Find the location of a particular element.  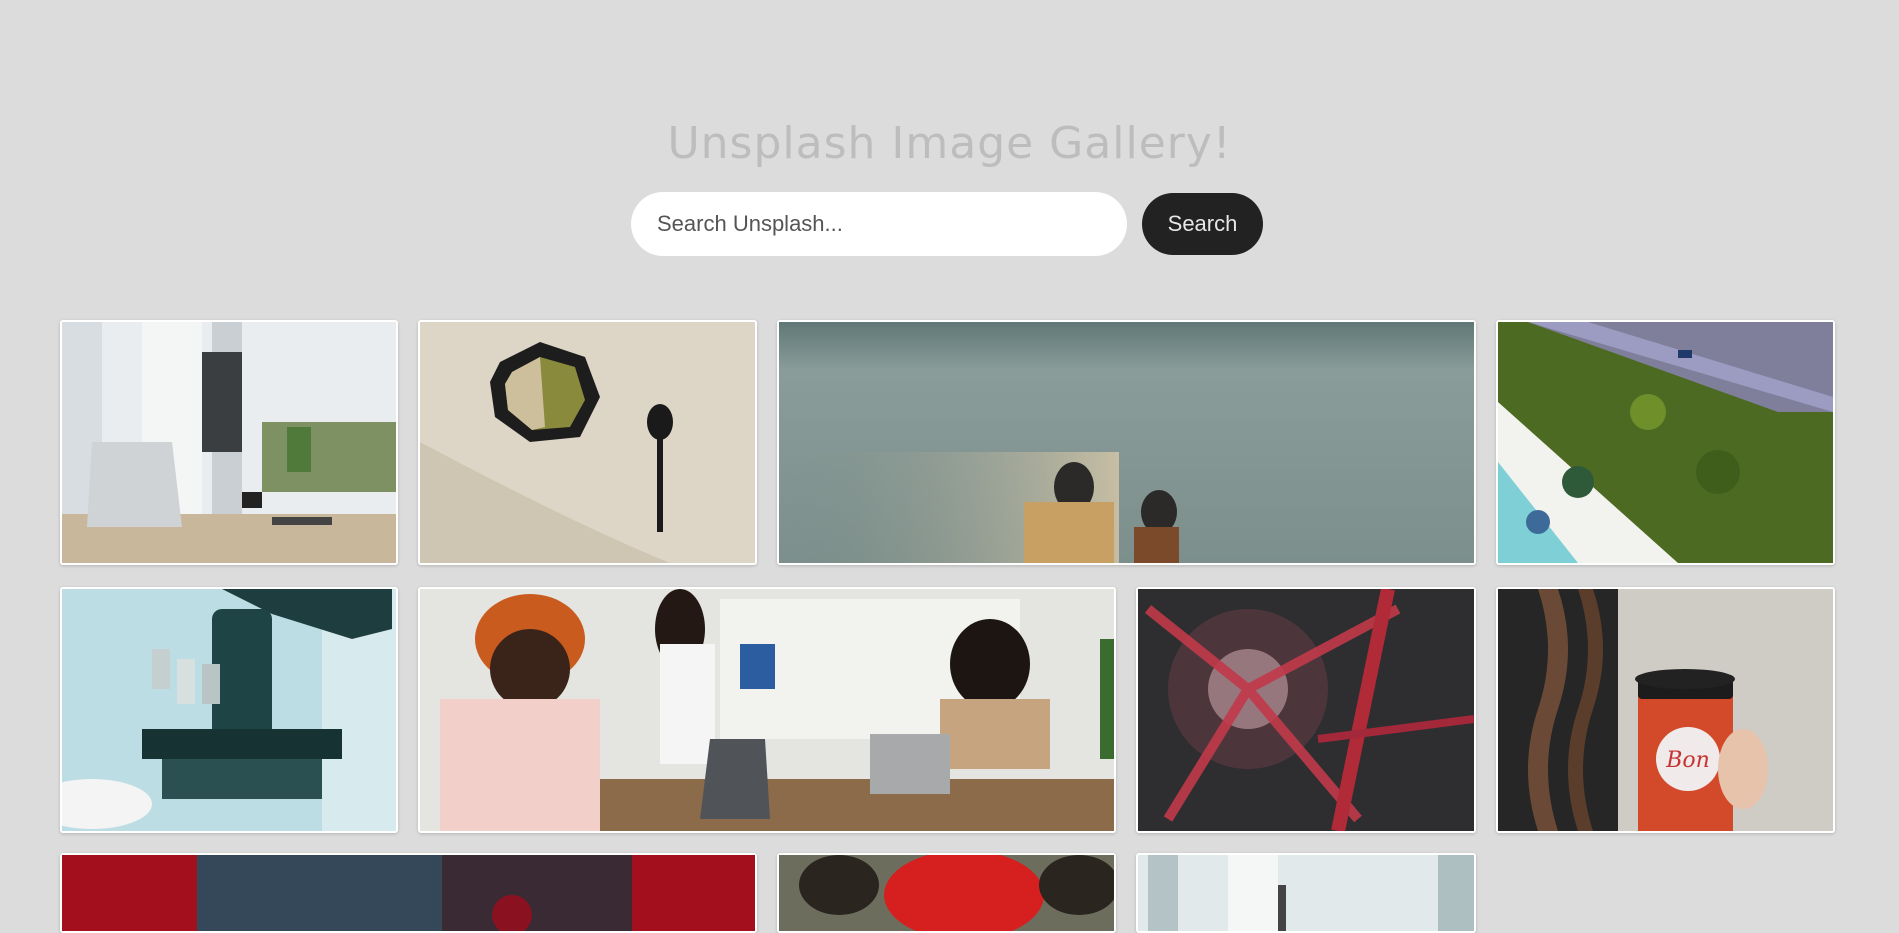

gallery-image-red-flower is located at coordinates (946, 893).